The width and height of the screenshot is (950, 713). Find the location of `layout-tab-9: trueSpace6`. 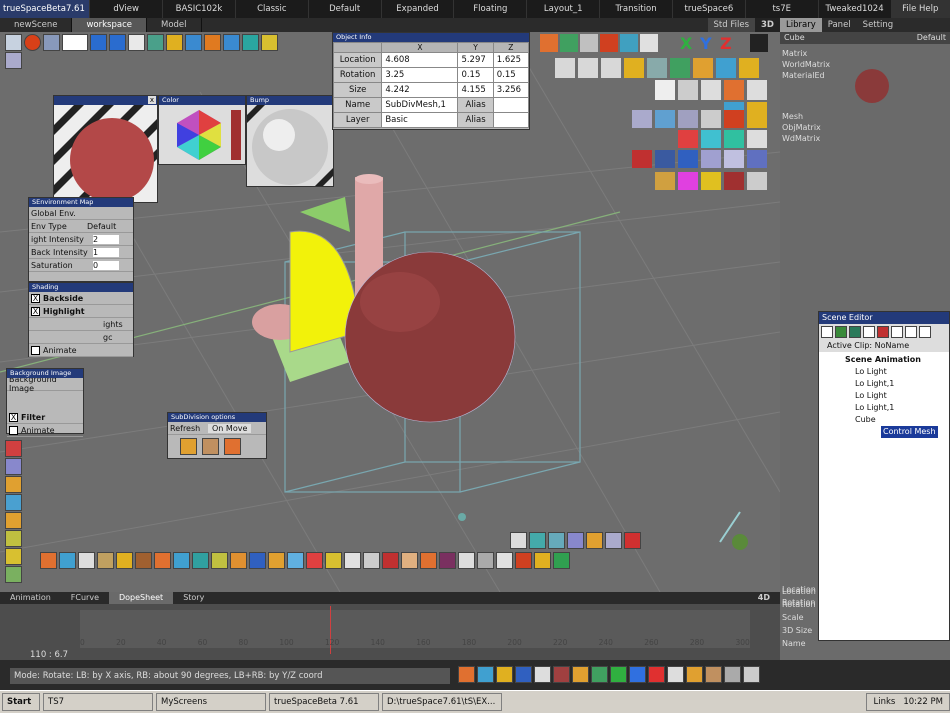

layout-tab-9: trueSpace6 is located at coordinates (709, 9).